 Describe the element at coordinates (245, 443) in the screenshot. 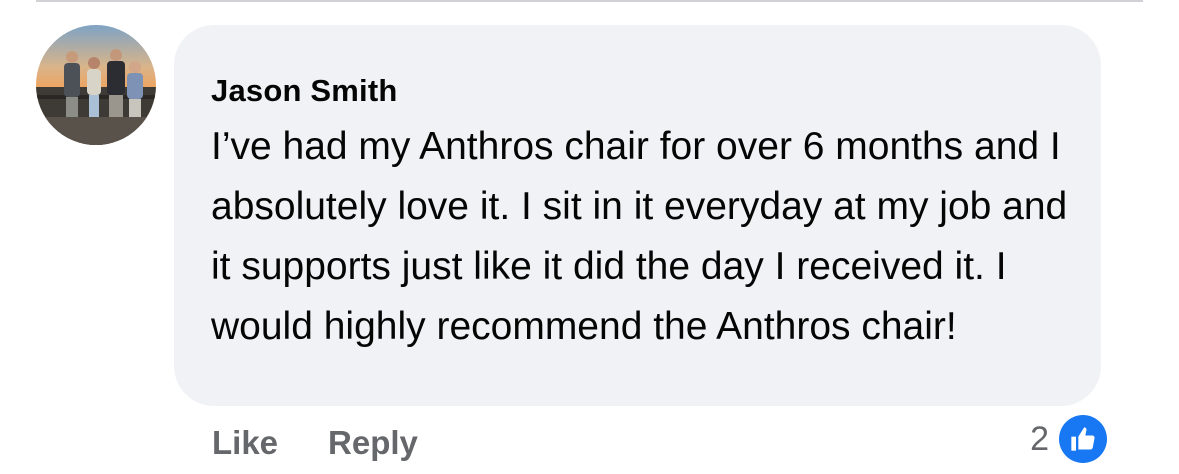

I see `like-button: Like` at that location.